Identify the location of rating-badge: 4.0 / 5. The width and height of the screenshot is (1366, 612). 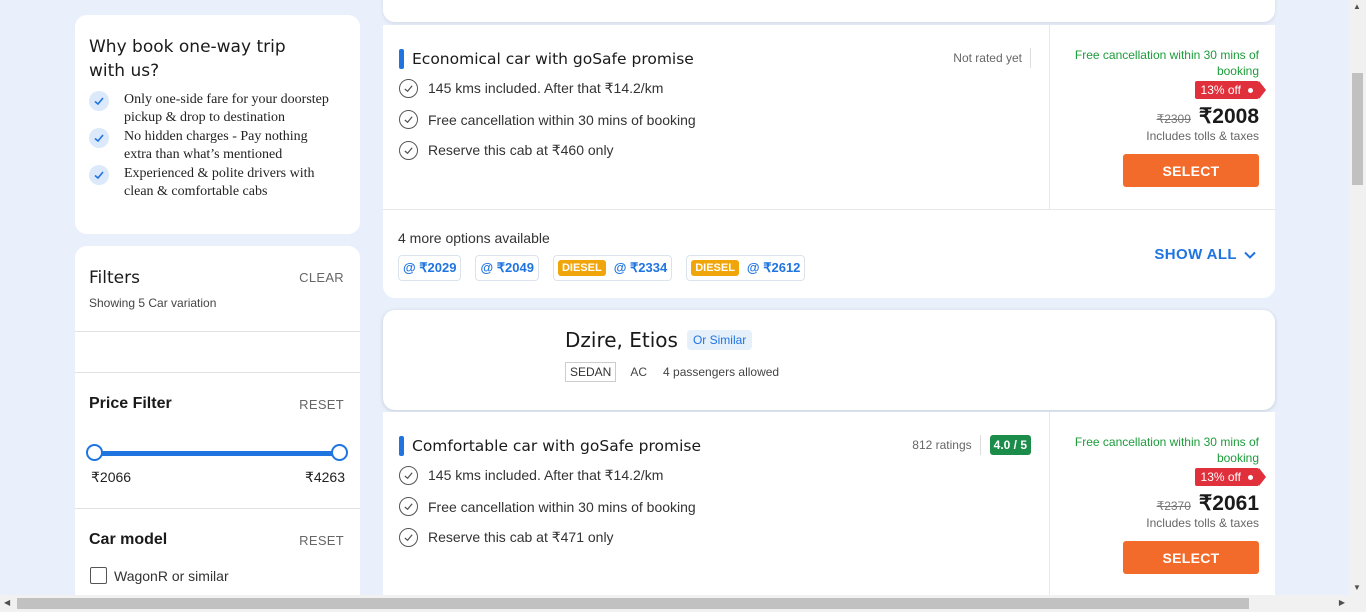
(1010, 445).